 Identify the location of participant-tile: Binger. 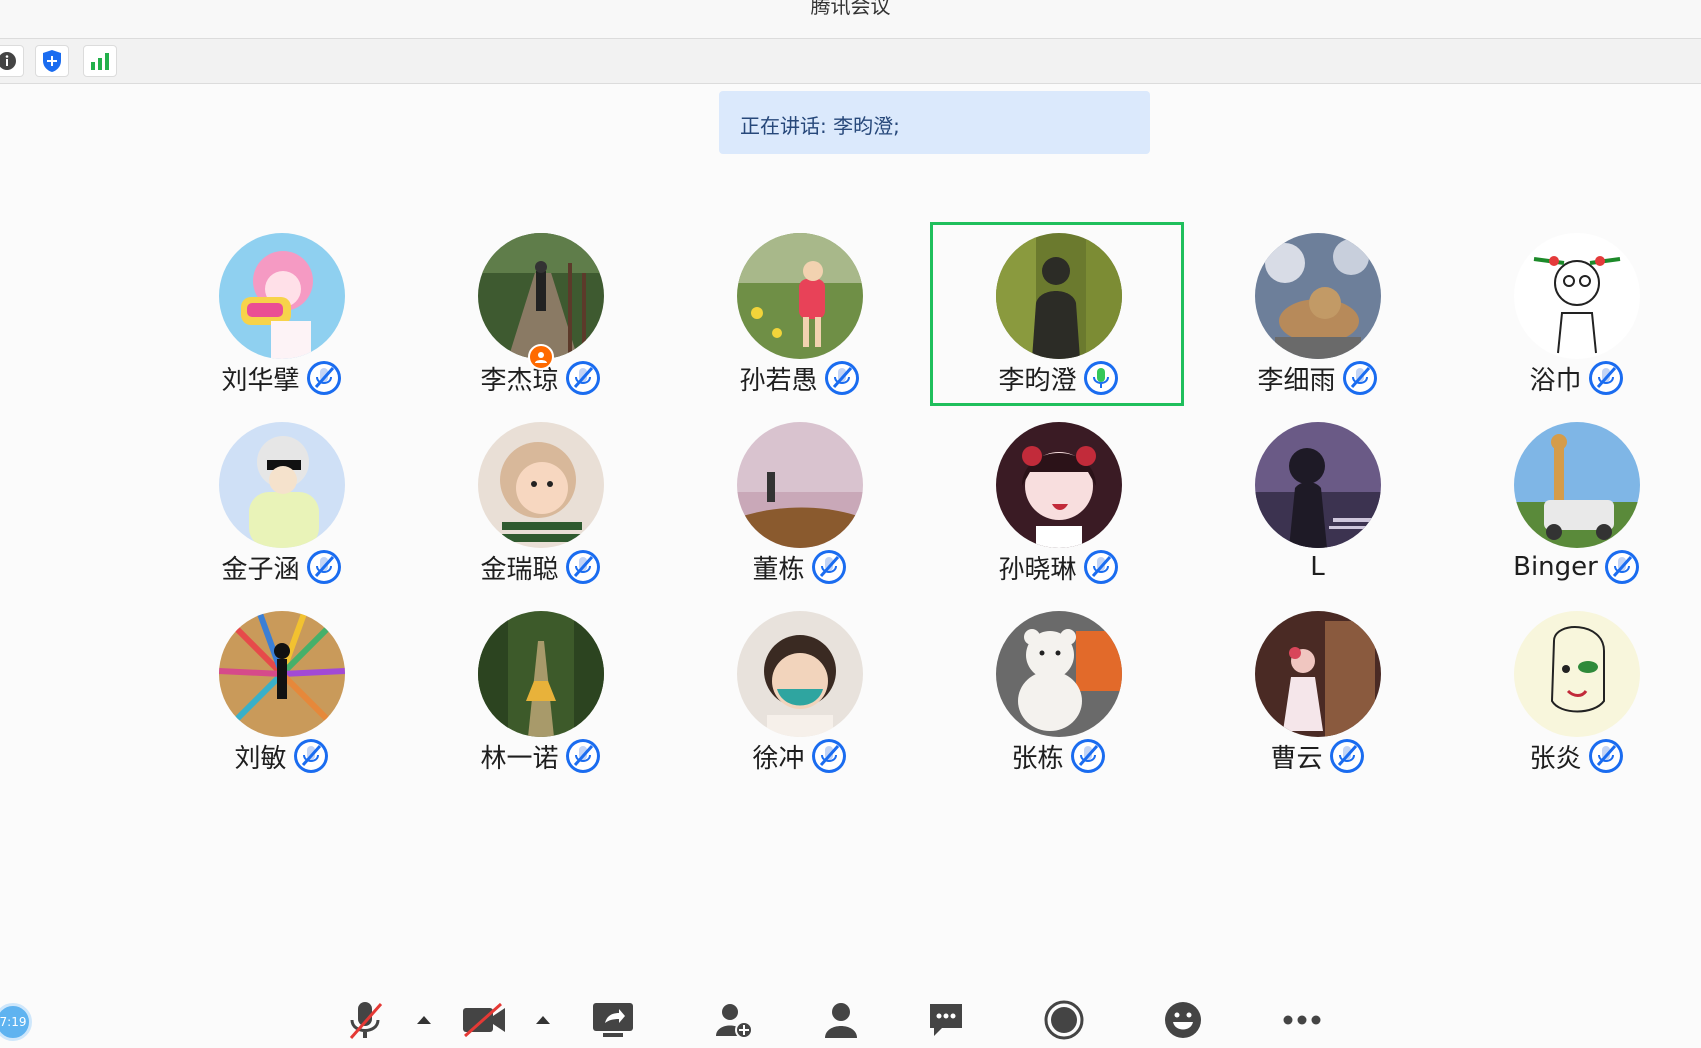
(1574, 505).